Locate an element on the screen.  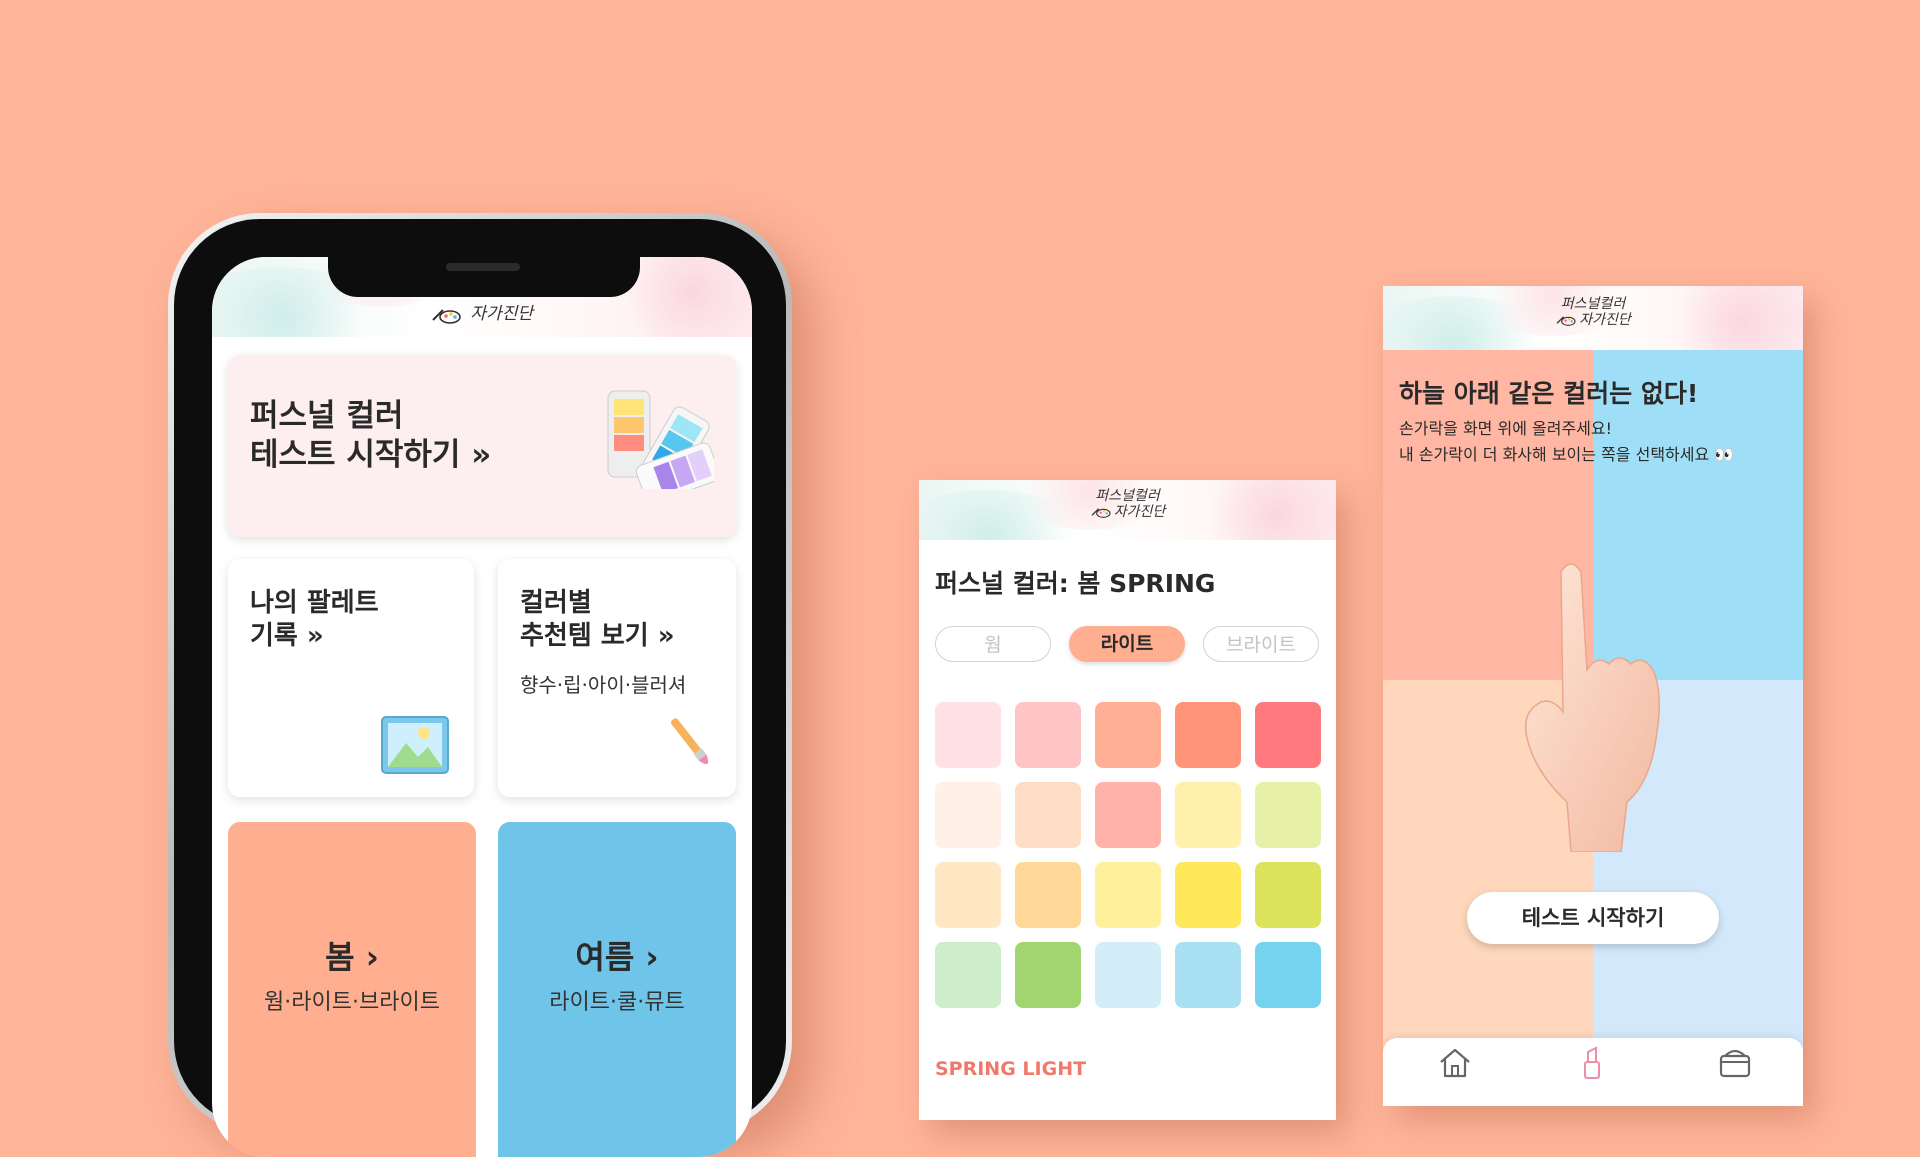
test-headline: 하늘 아래 같은 컬러는 없다! is located at coordinates (1549, 393).